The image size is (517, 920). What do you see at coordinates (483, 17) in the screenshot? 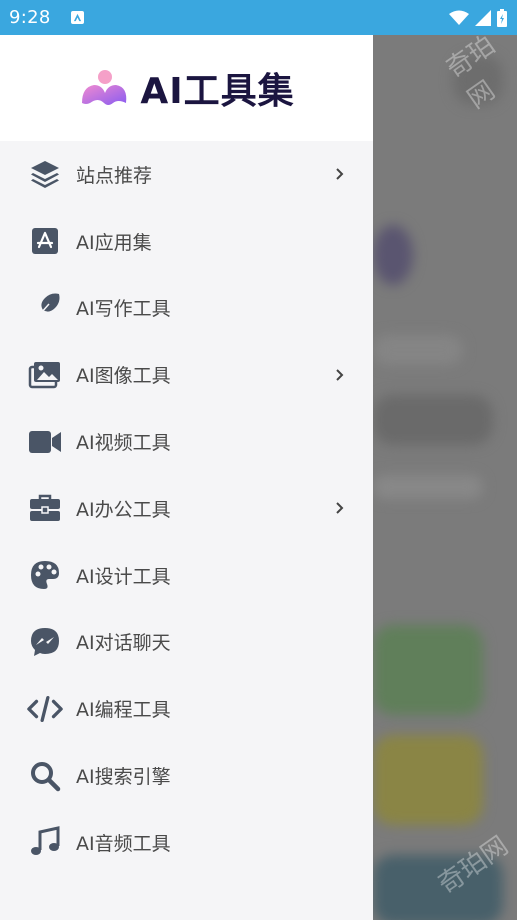
I see `signal-icon` at bounding box center [483, 17].